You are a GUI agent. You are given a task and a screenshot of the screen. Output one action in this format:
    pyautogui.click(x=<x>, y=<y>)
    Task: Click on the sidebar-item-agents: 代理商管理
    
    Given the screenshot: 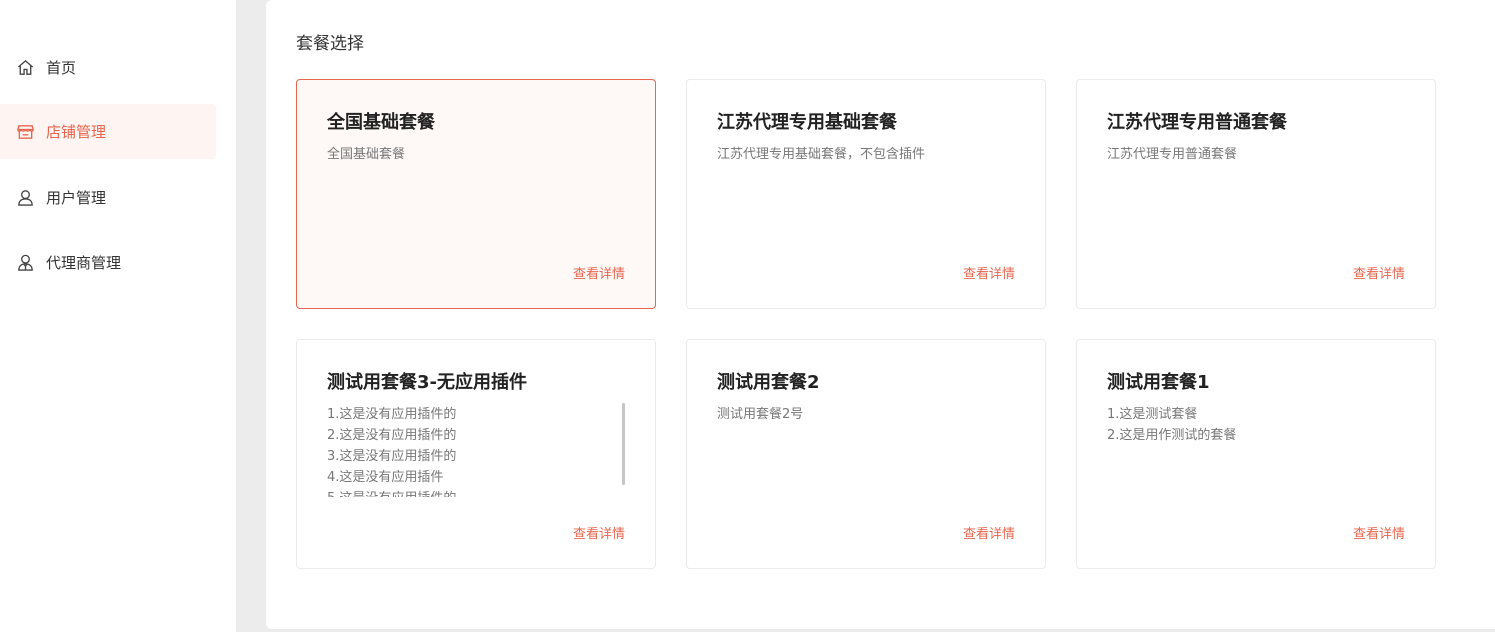 What is the action you would take?
    pyautogui.click(x=108, y=262)
    